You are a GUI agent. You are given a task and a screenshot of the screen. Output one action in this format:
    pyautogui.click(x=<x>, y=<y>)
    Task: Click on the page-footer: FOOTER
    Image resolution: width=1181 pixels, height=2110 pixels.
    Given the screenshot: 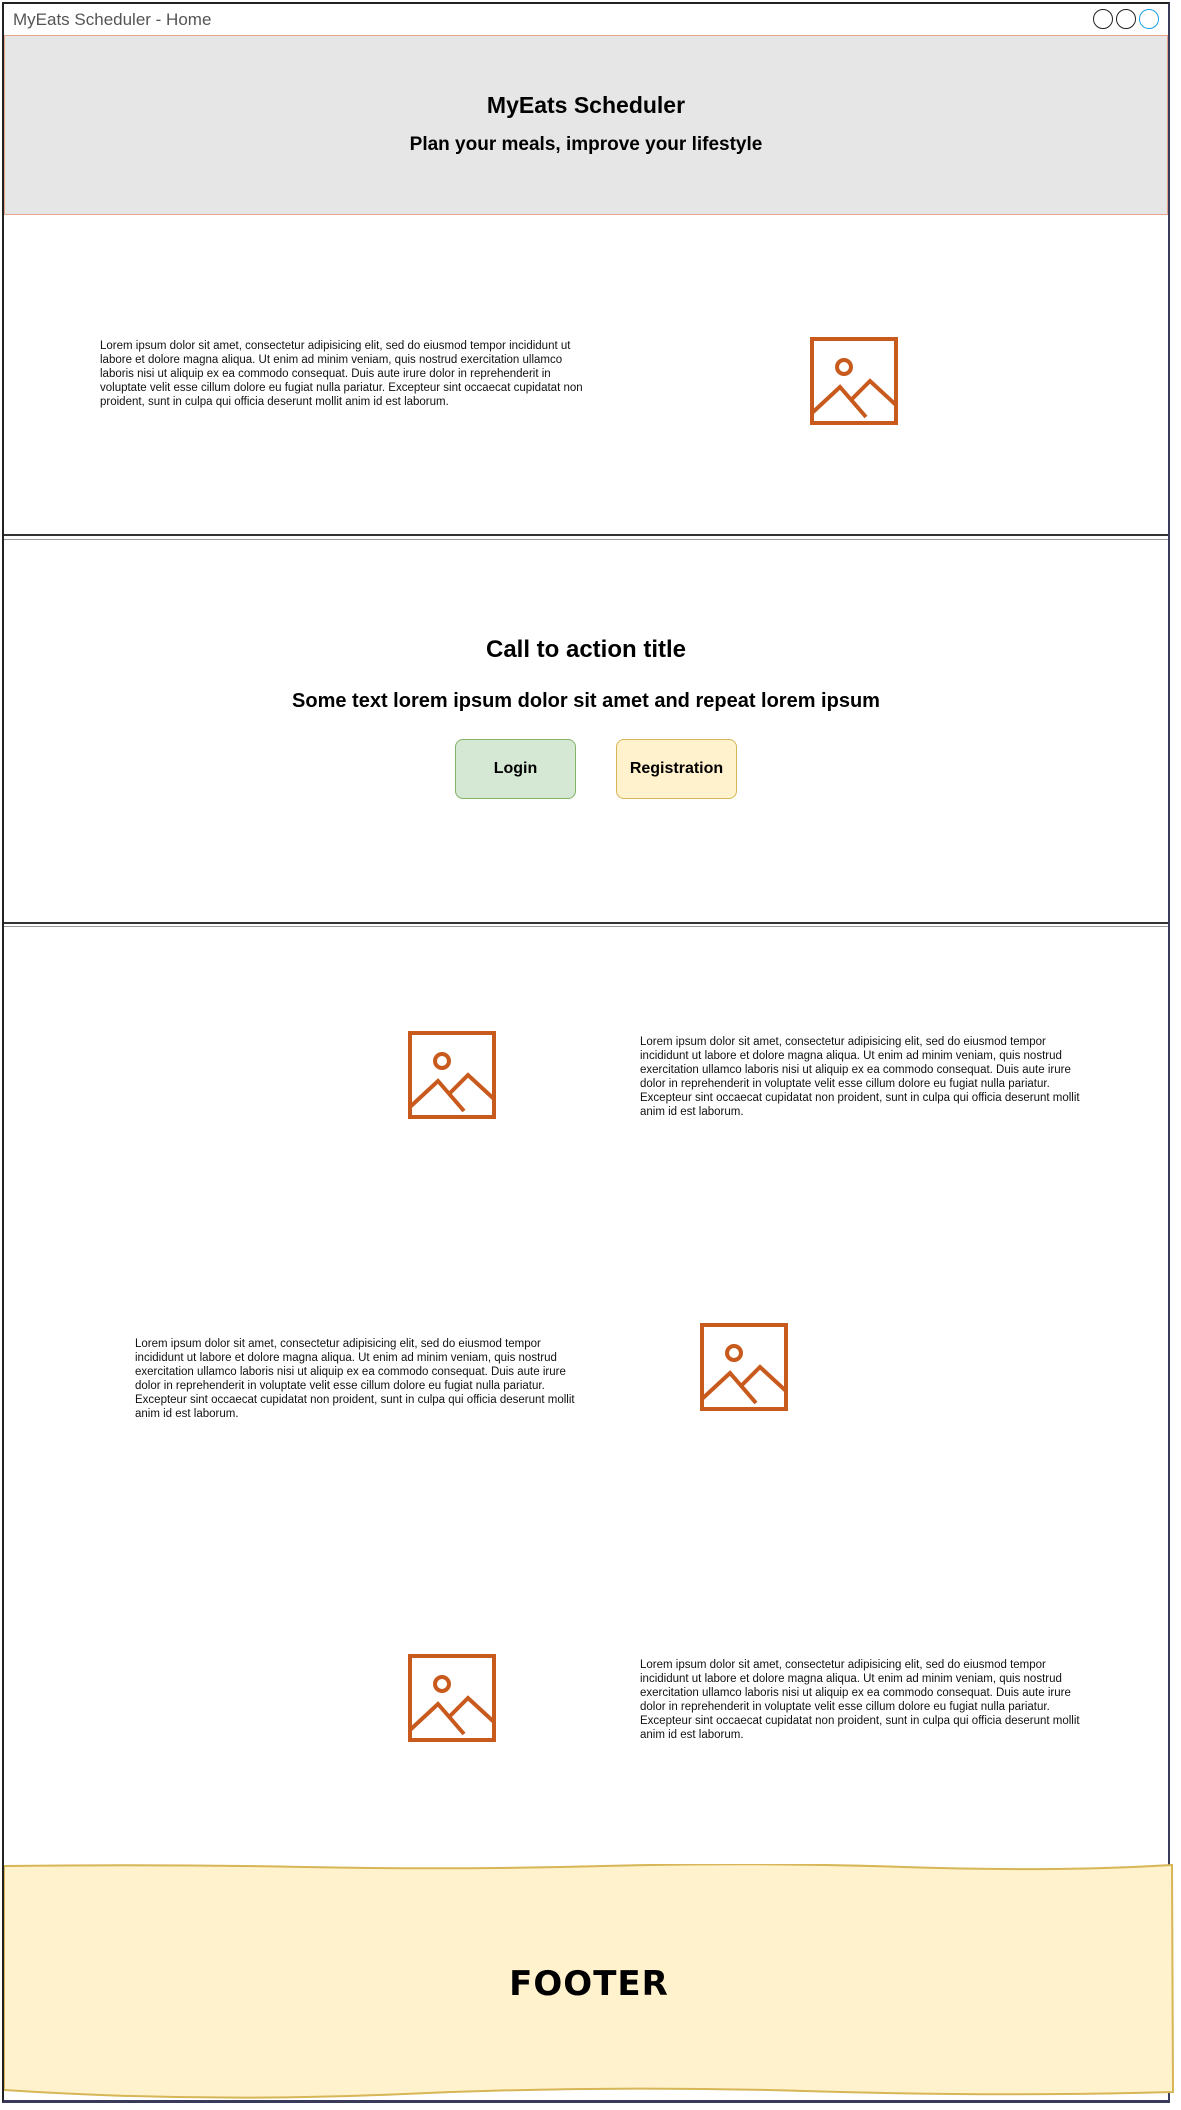 What is the action you would take?
    pyautogui.click(x=589, y=1981)
    